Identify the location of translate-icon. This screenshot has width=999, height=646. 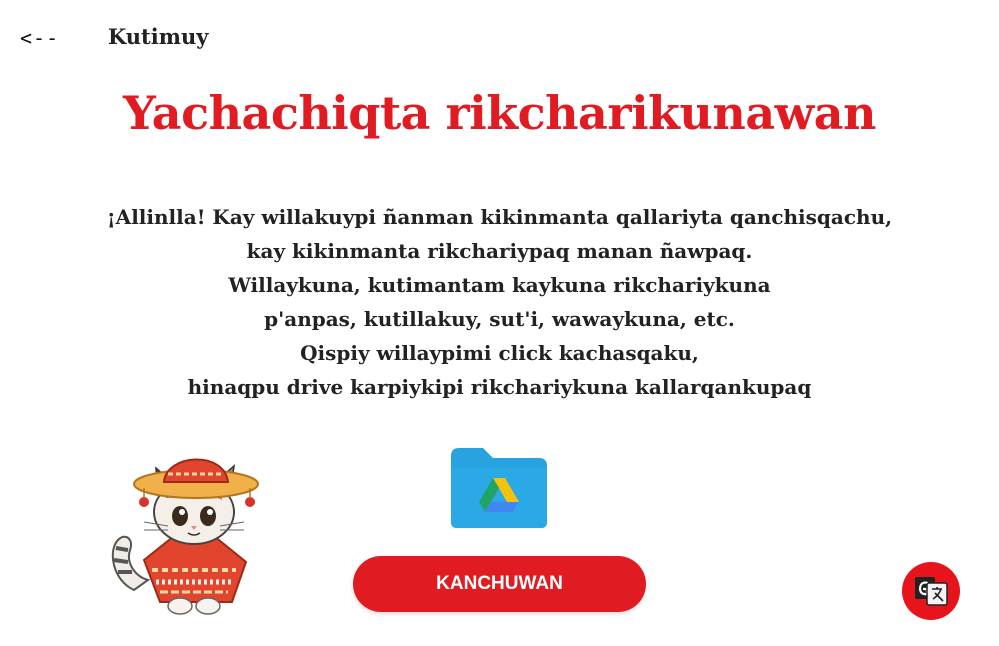
(931, 591).